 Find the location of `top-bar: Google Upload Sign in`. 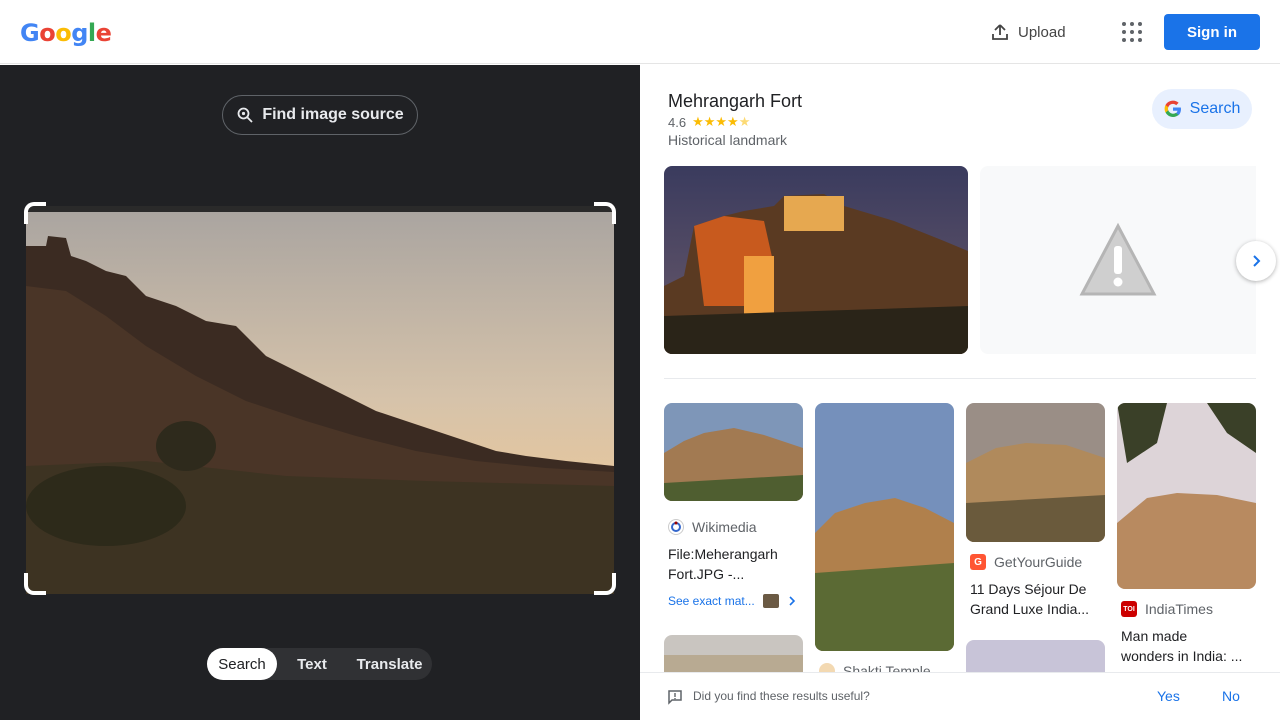

top-bar: Google Upload Sign in is located at coordinates (640, 32).